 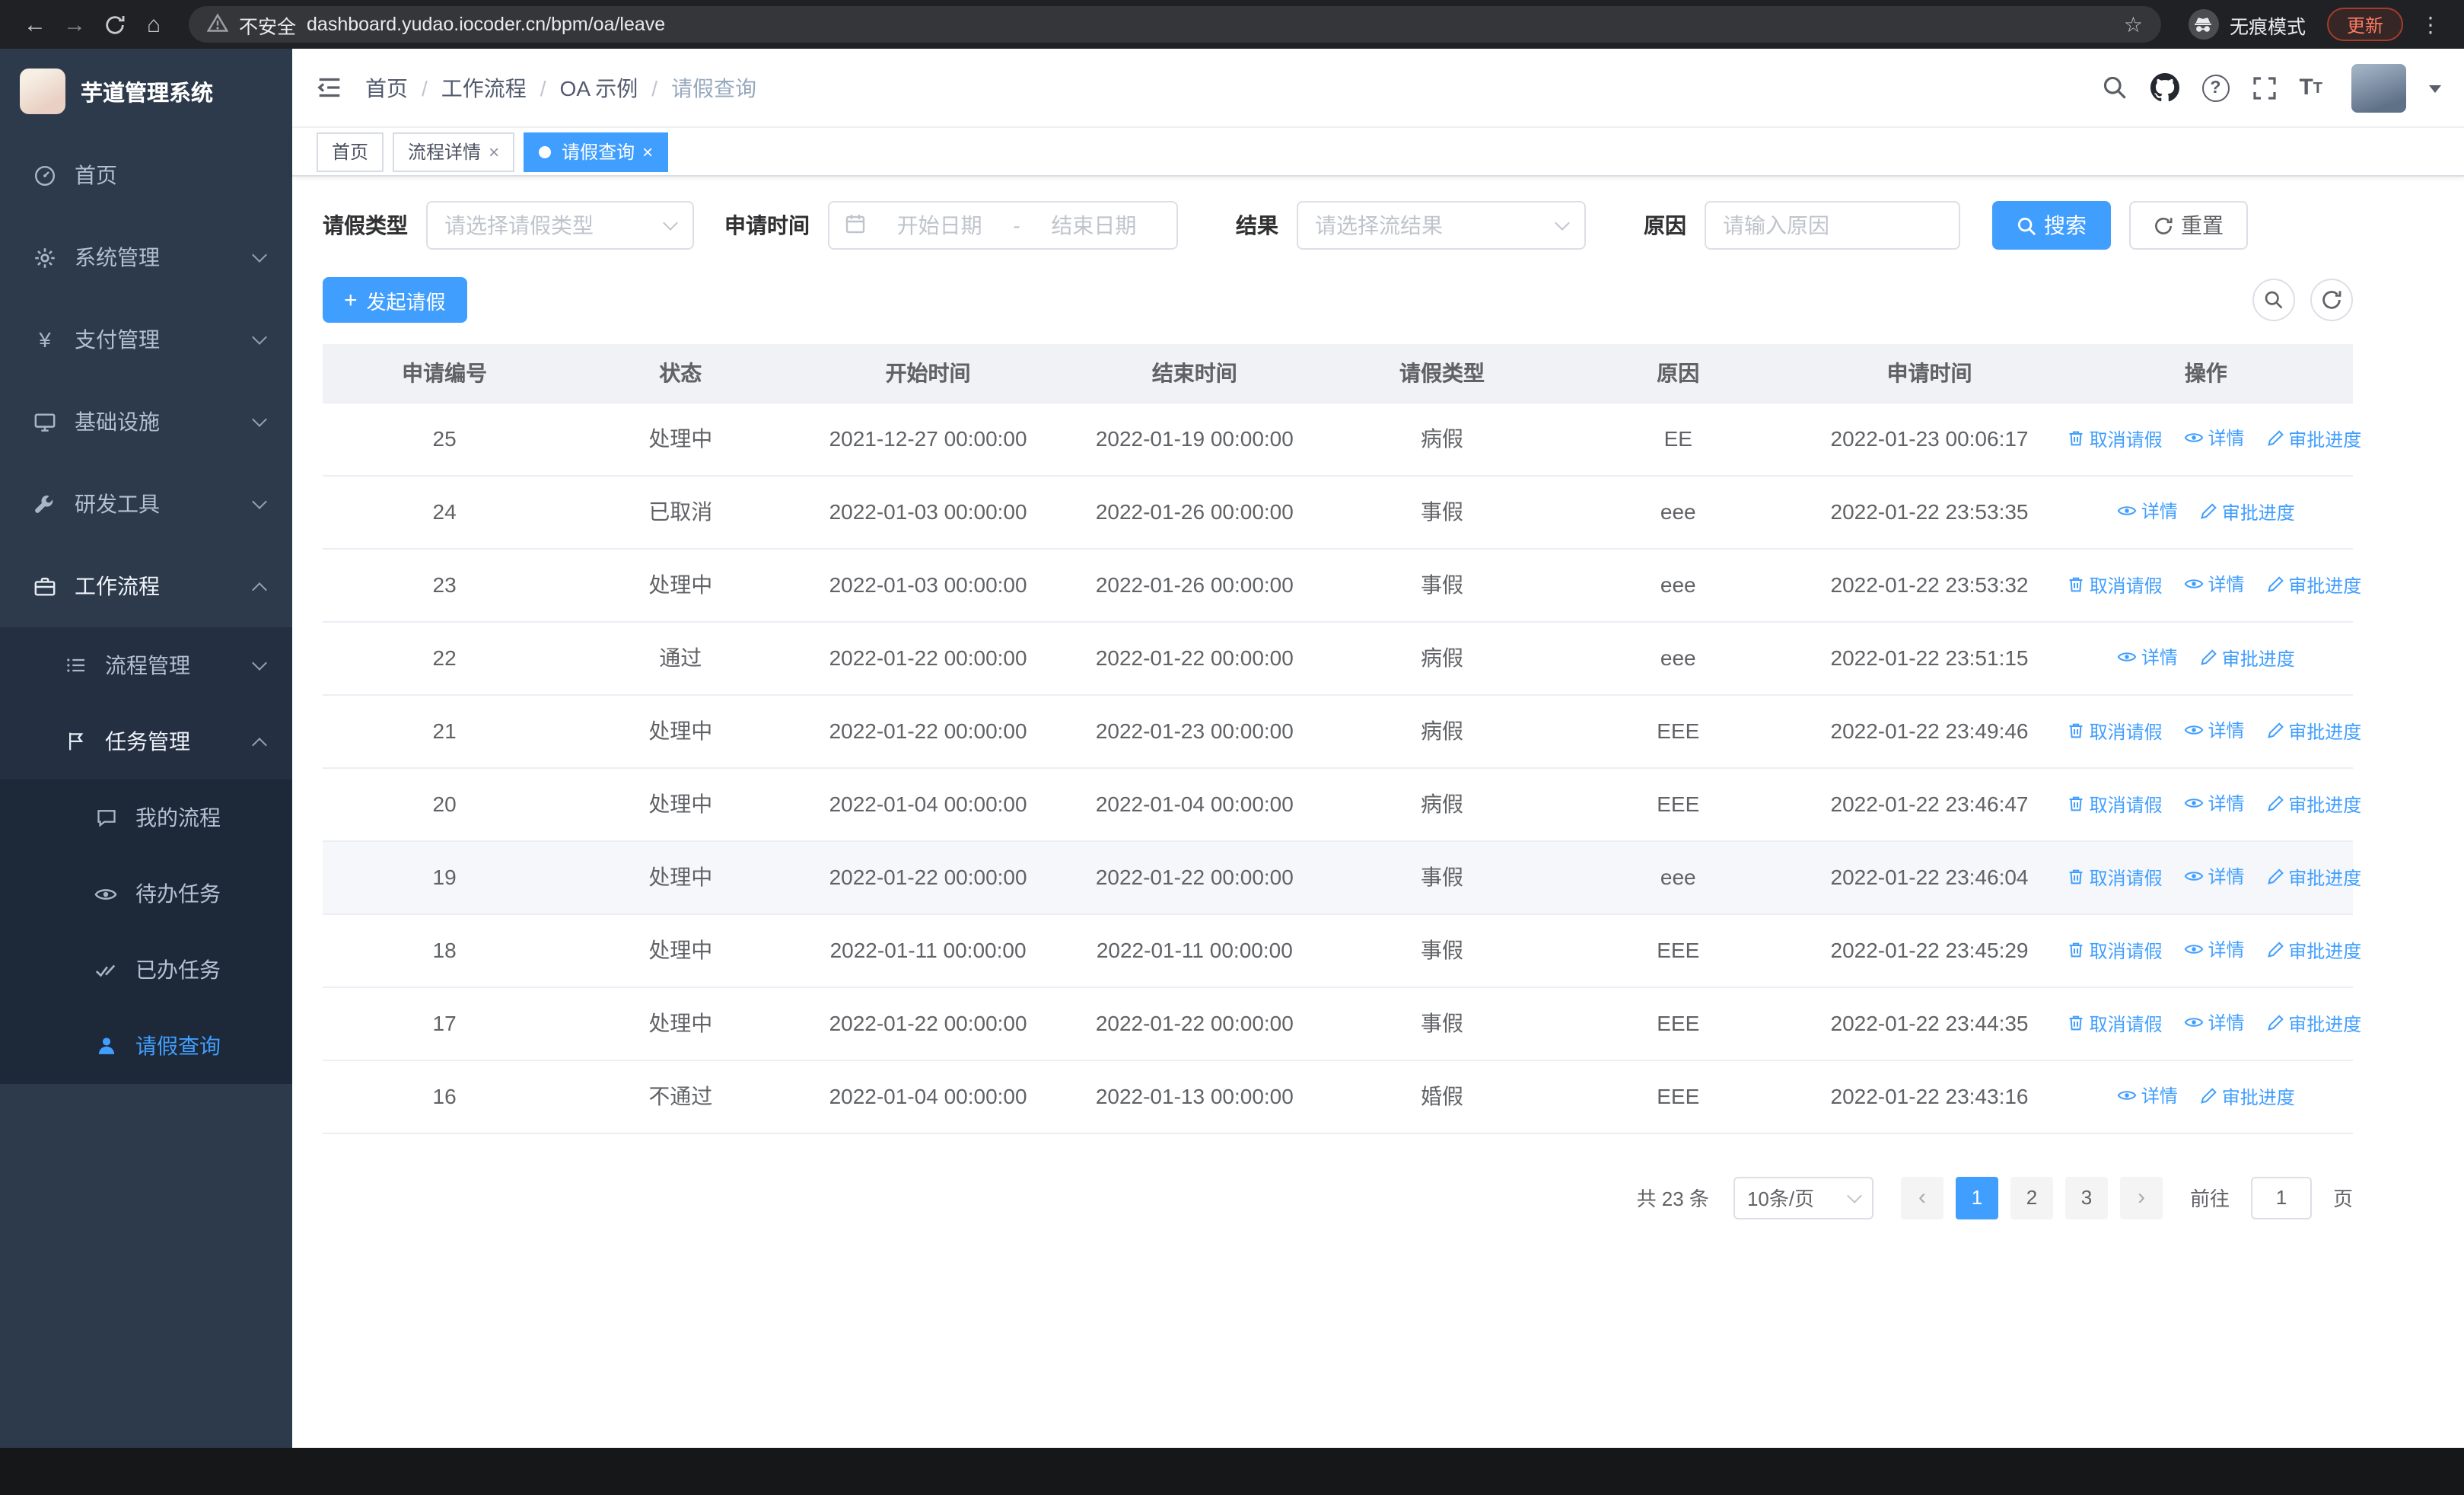 I want to click on sidebar-item-workflow: 工作流程, so click(x=146, y=586).